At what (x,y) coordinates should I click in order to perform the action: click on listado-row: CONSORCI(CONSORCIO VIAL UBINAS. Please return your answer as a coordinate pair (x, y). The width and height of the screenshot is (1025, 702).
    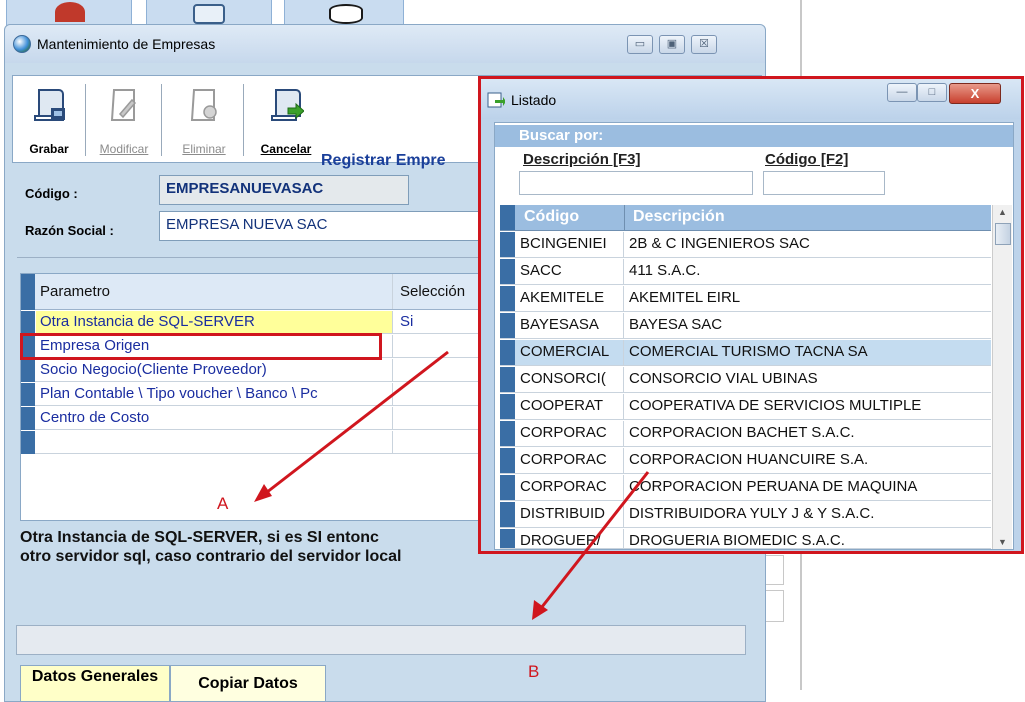
    Looking at the image, I should click on (745, 380).